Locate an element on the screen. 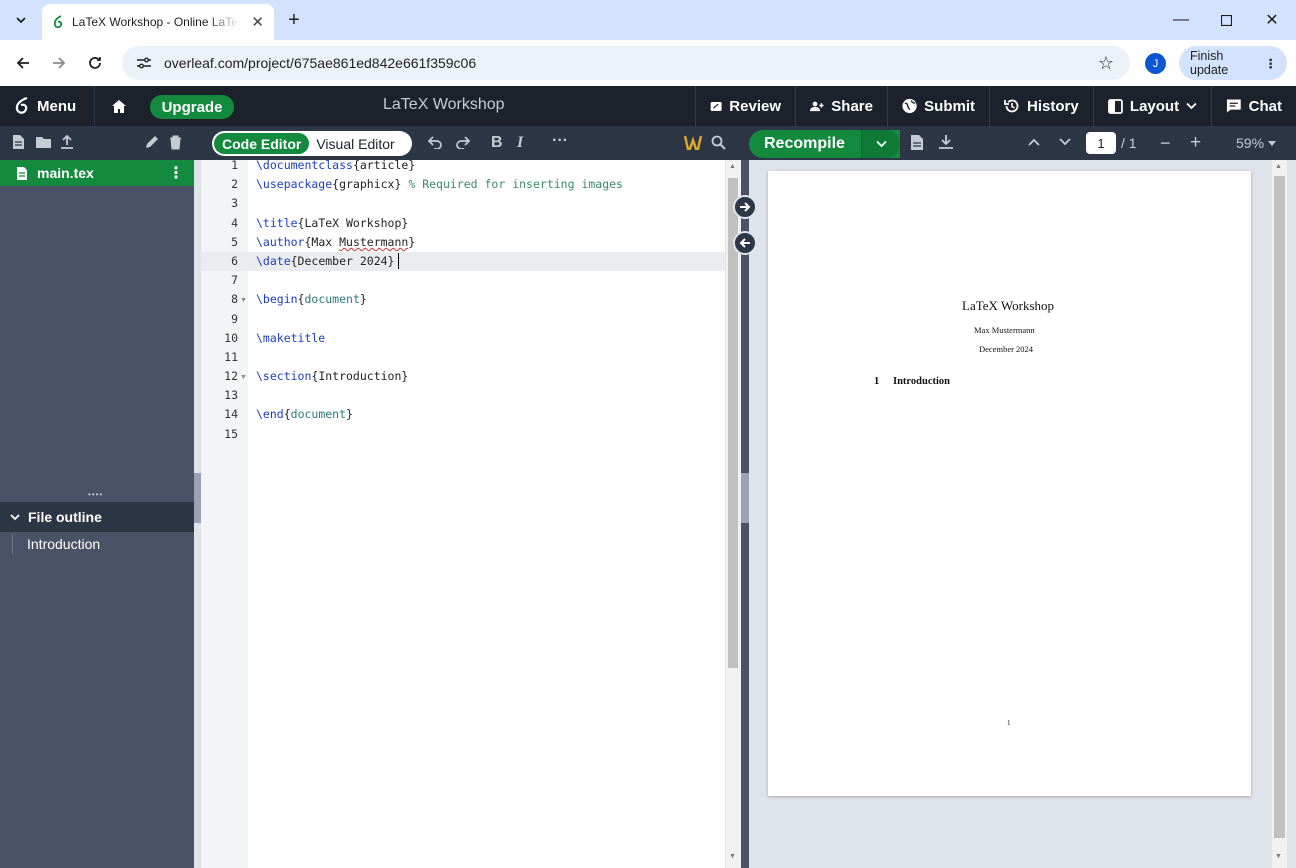  sync-to-code-button is located at coordinates (745, 243).